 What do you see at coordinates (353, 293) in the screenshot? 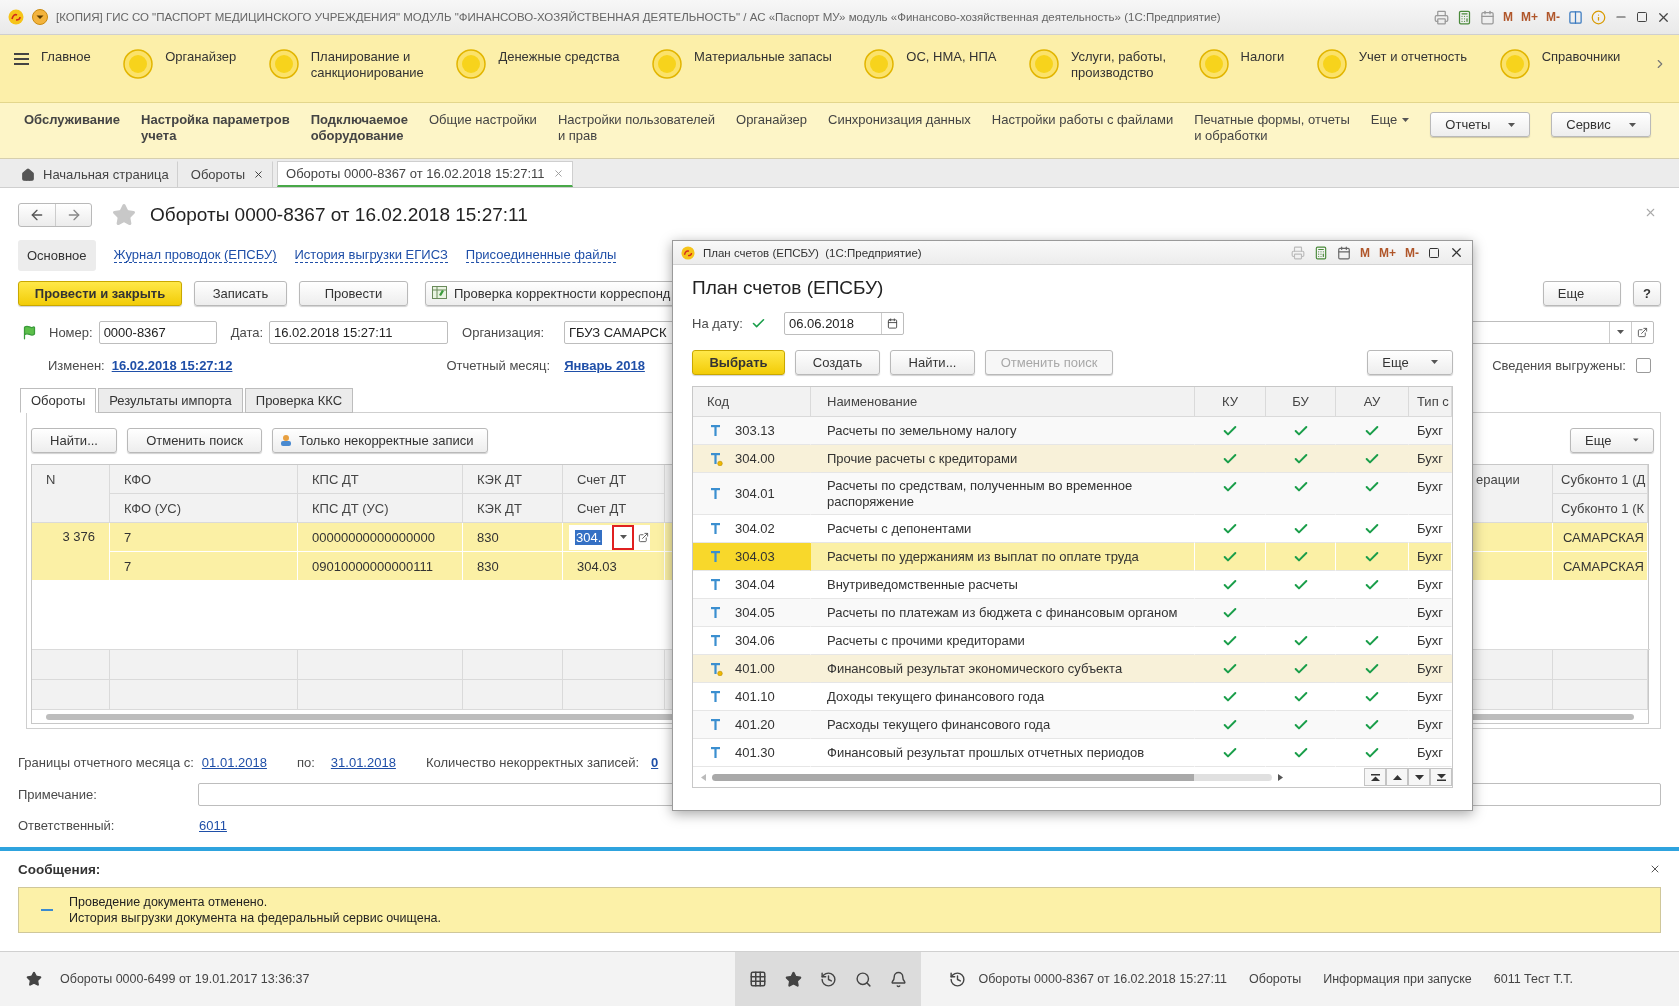
I see `command-button: Провести` at bounding box center [353, 293].